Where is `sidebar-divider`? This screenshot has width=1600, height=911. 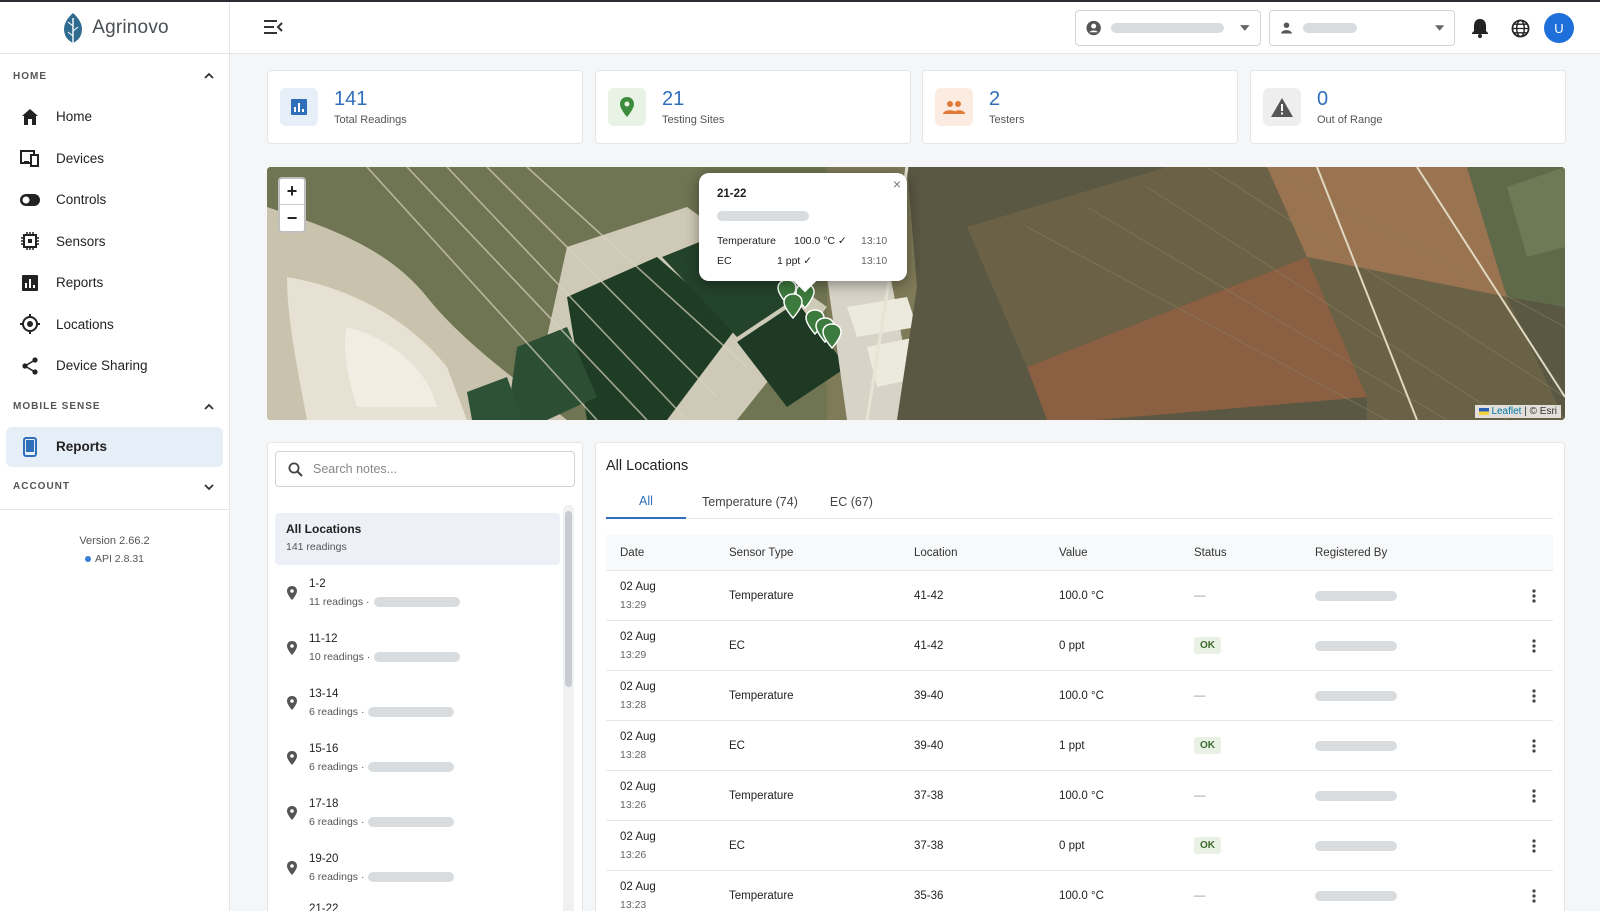 sidebar-divider is located at coordinates (114, 509).